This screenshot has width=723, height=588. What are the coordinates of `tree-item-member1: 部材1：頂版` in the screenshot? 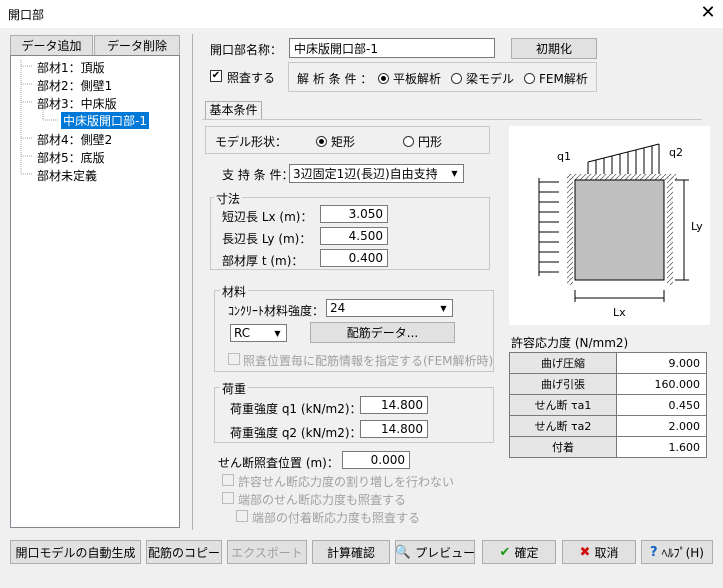 It's located at (71, 67).